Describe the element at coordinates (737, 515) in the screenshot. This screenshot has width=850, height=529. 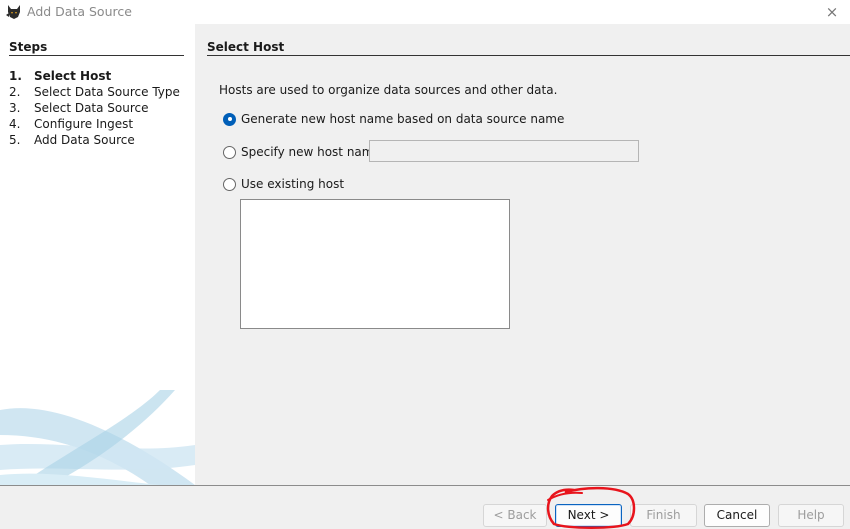
I see `cancel-button: Cancel` at that location.